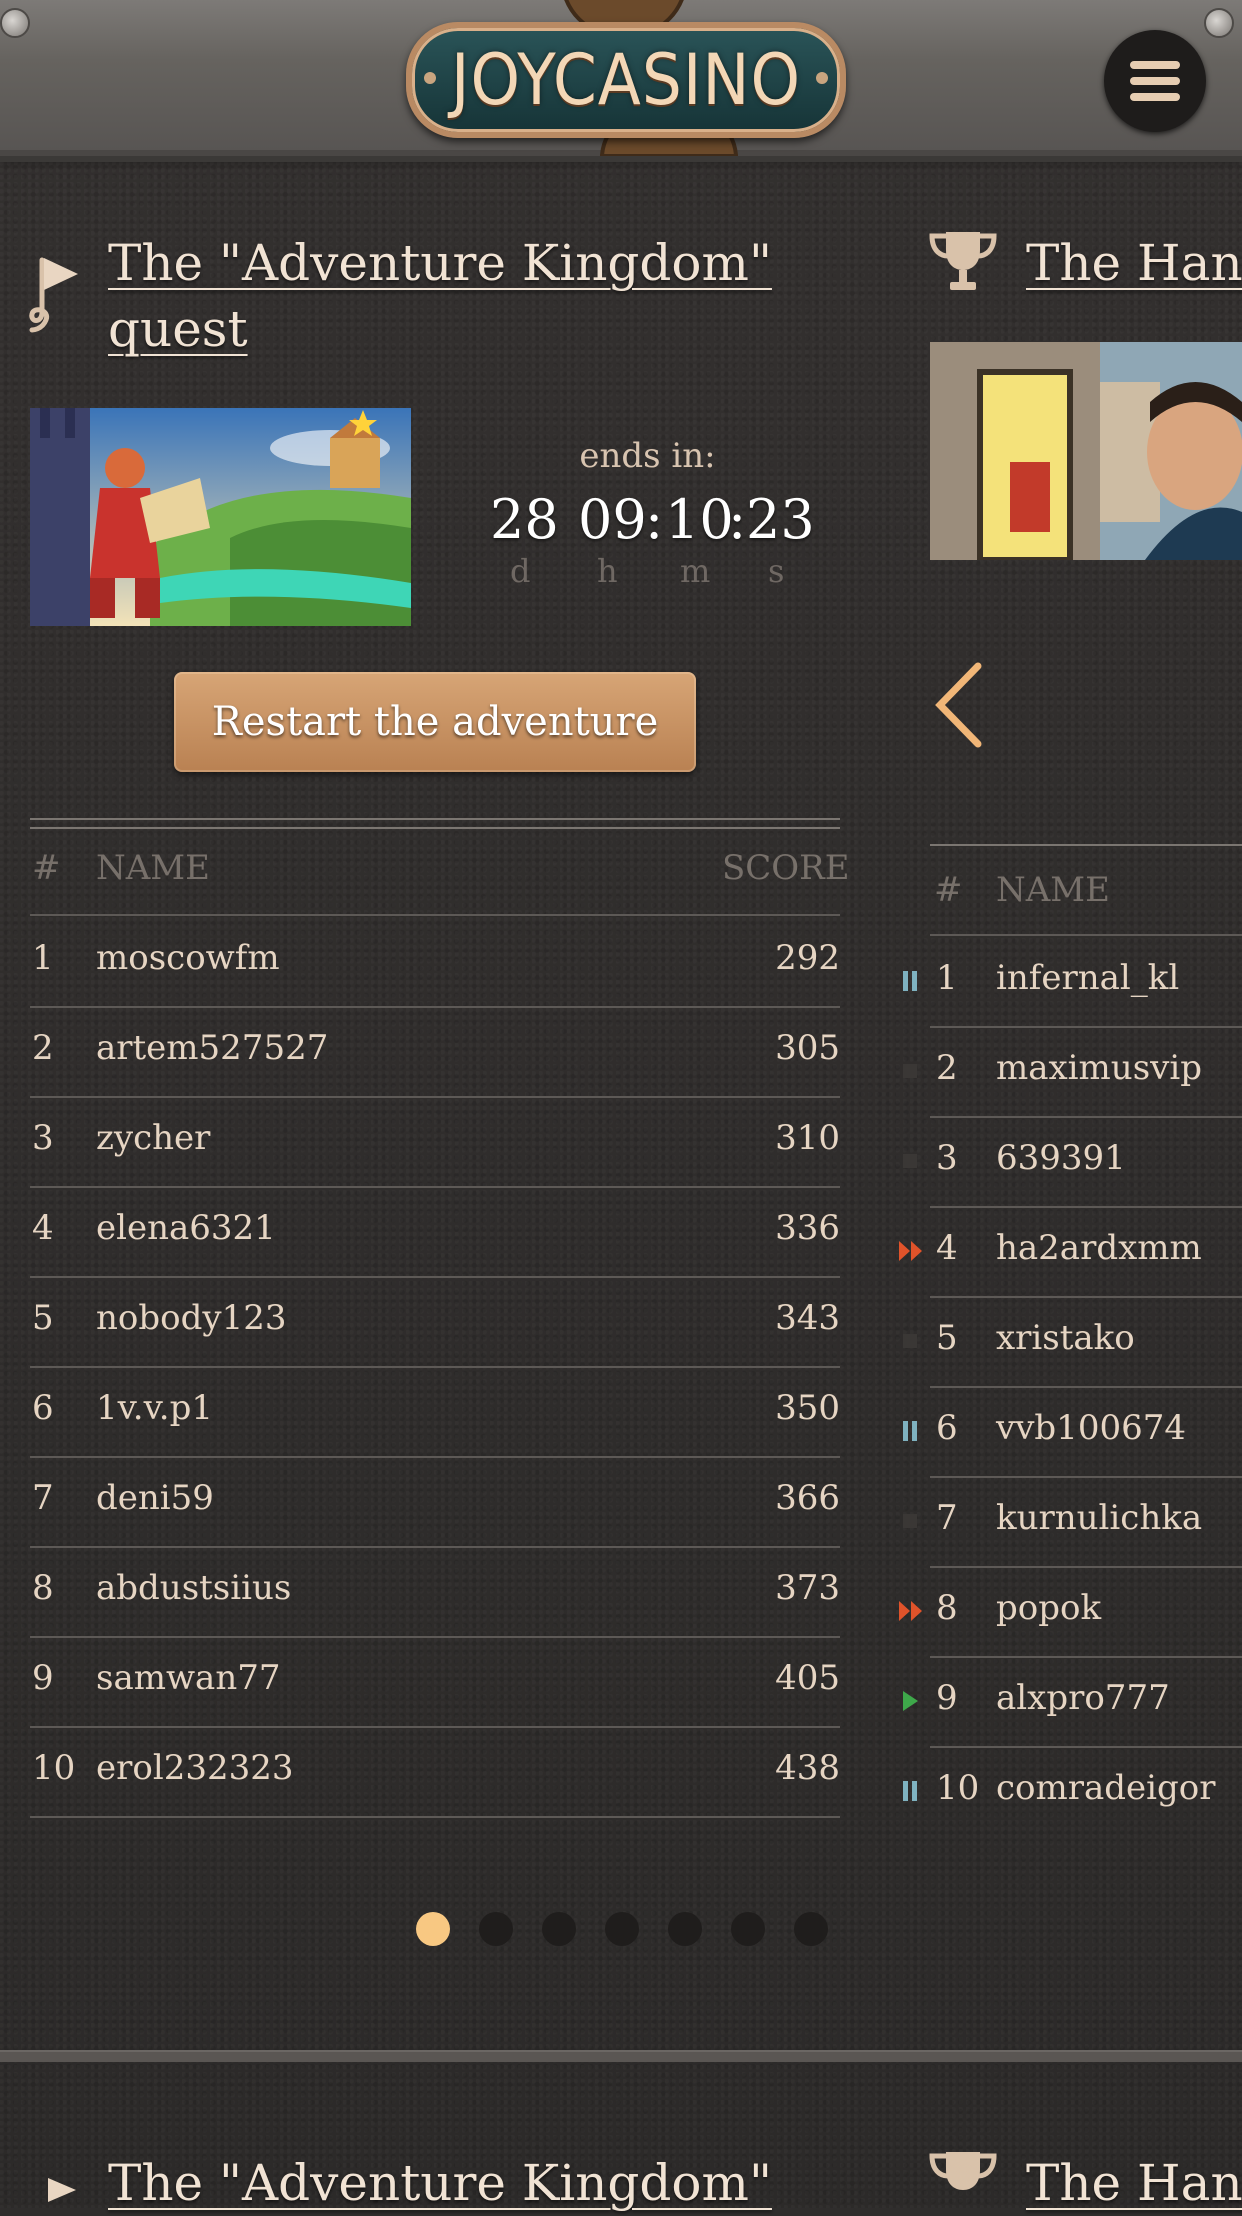 Image resolution: width=1242 pixels, height=2216 pixels. Describe the element at coordinates (1099, 1248) in the screenshot. I see `row-name: ha2ardxmm` at that location.